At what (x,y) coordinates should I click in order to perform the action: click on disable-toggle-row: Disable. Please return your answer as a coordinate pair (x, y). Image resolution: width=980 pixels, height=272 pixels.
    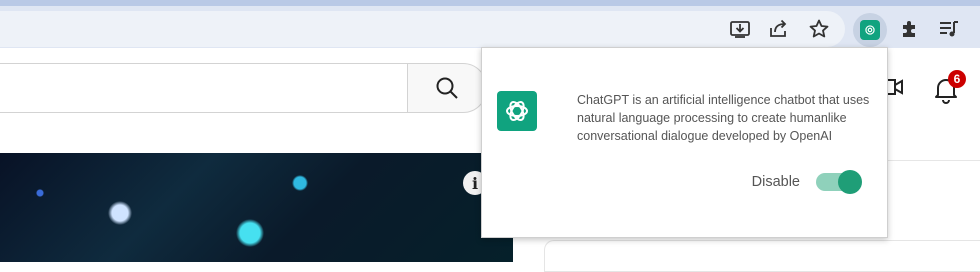
    Looking at the image, I should click on (807, 182).